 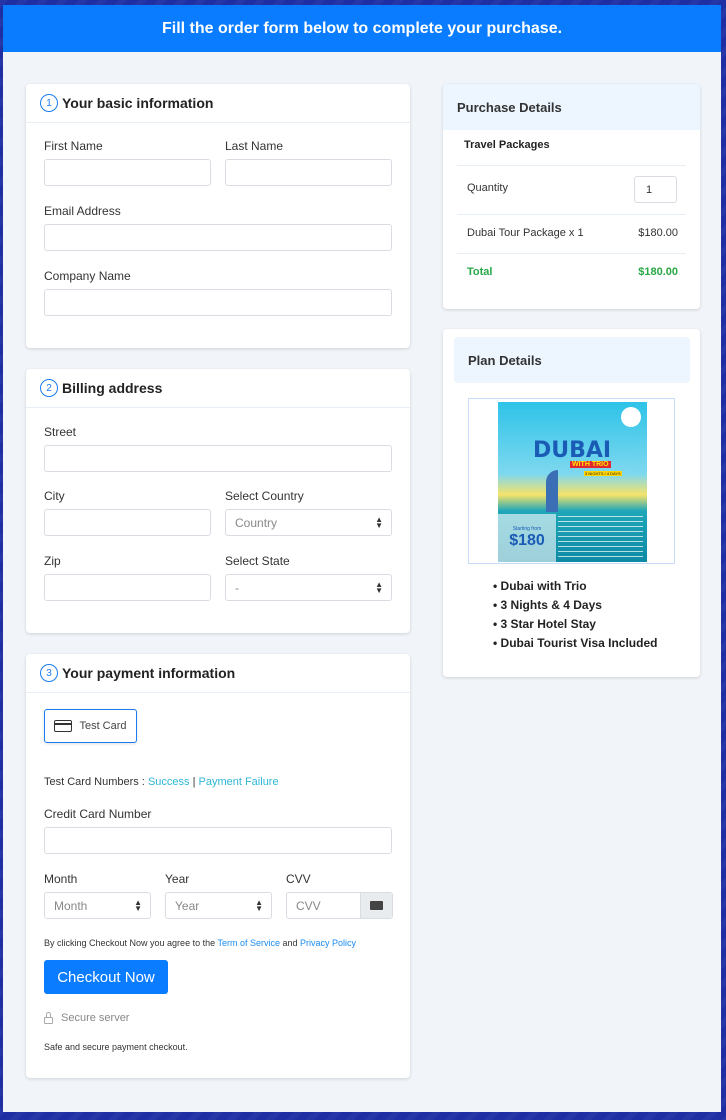 What do you see at coordinates (112, 388) in the screenshot?
I see `section-title: Billing address` at bounding box center [112, 388].